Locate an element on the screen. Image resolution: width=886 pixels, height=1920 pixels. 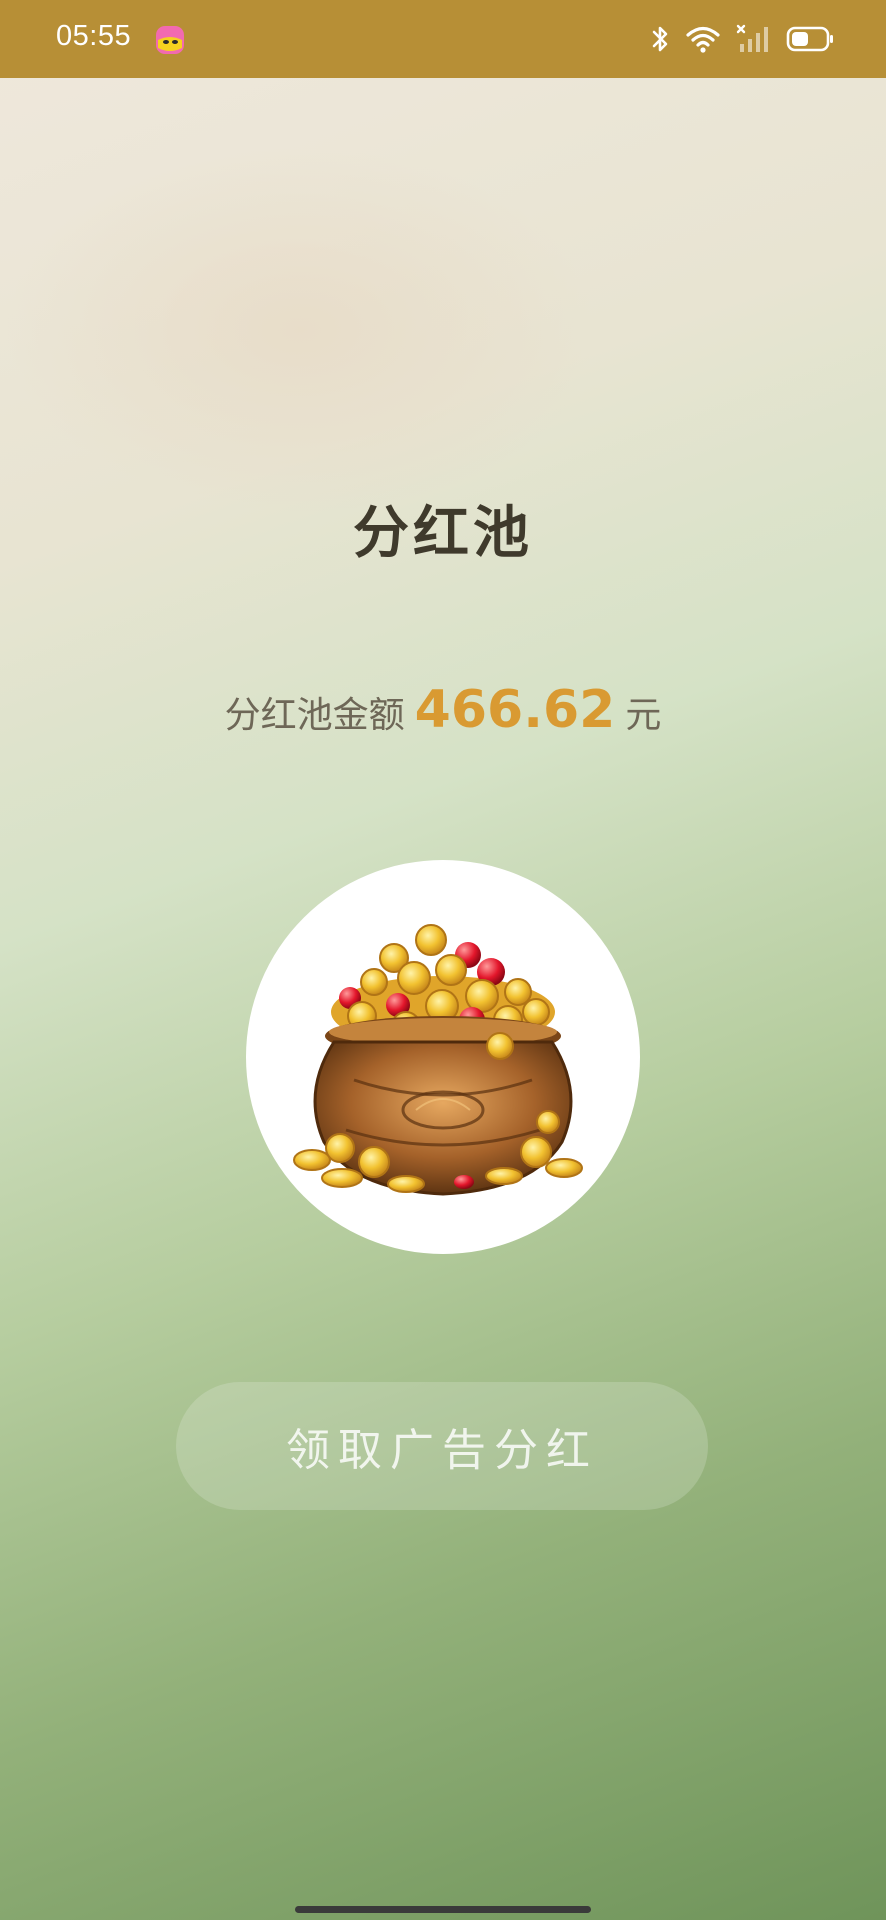
signal-no-service-icon is located at coordinates (752, 38).